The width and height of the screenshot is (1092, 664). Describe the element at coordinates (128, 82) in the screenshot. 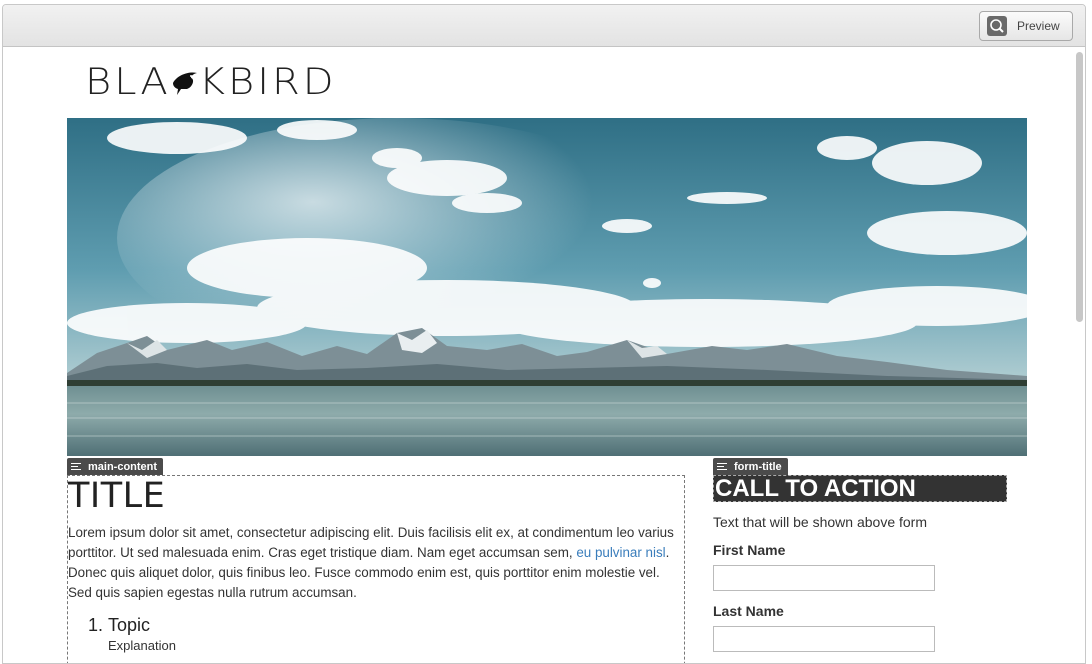

I see `logo-text-left: BLA` at that location.